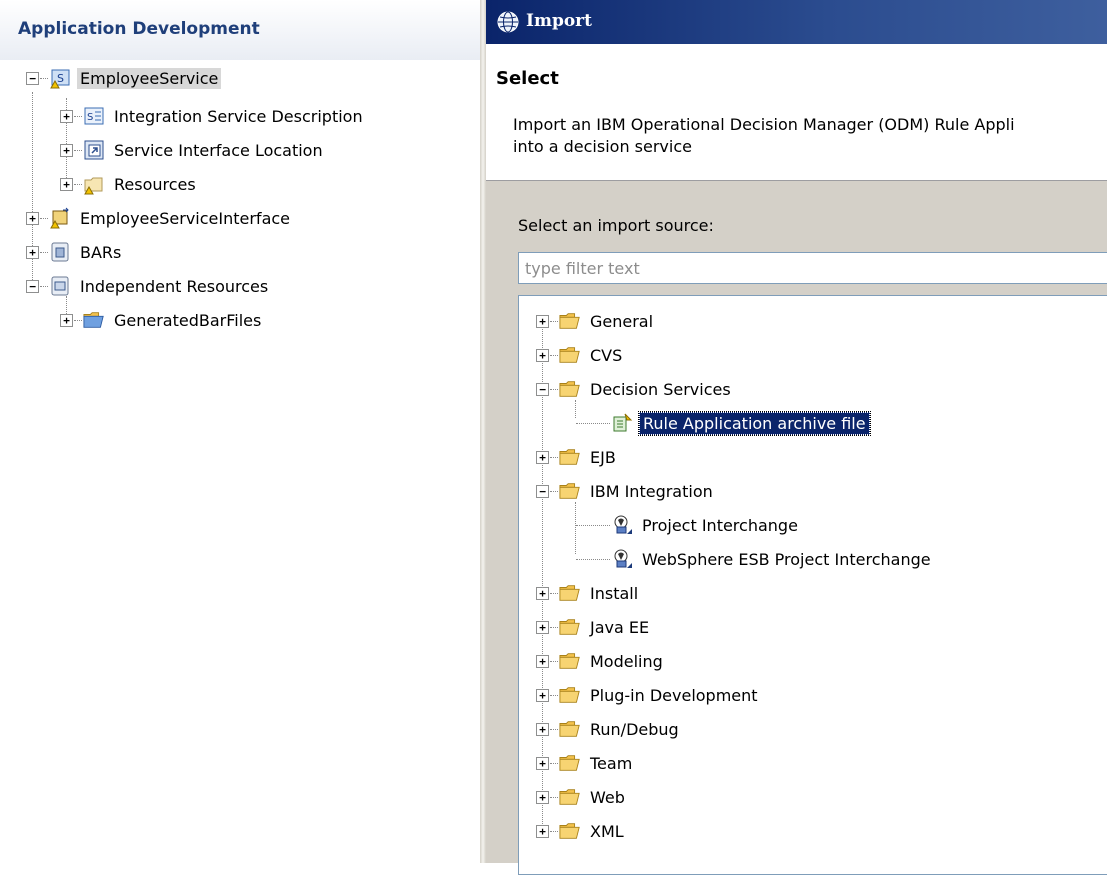 The width and height of the screenshot is (1107, 875). Describe the element at coordinates (812, 268) in the screenshot. I see `filter-input` at that location.